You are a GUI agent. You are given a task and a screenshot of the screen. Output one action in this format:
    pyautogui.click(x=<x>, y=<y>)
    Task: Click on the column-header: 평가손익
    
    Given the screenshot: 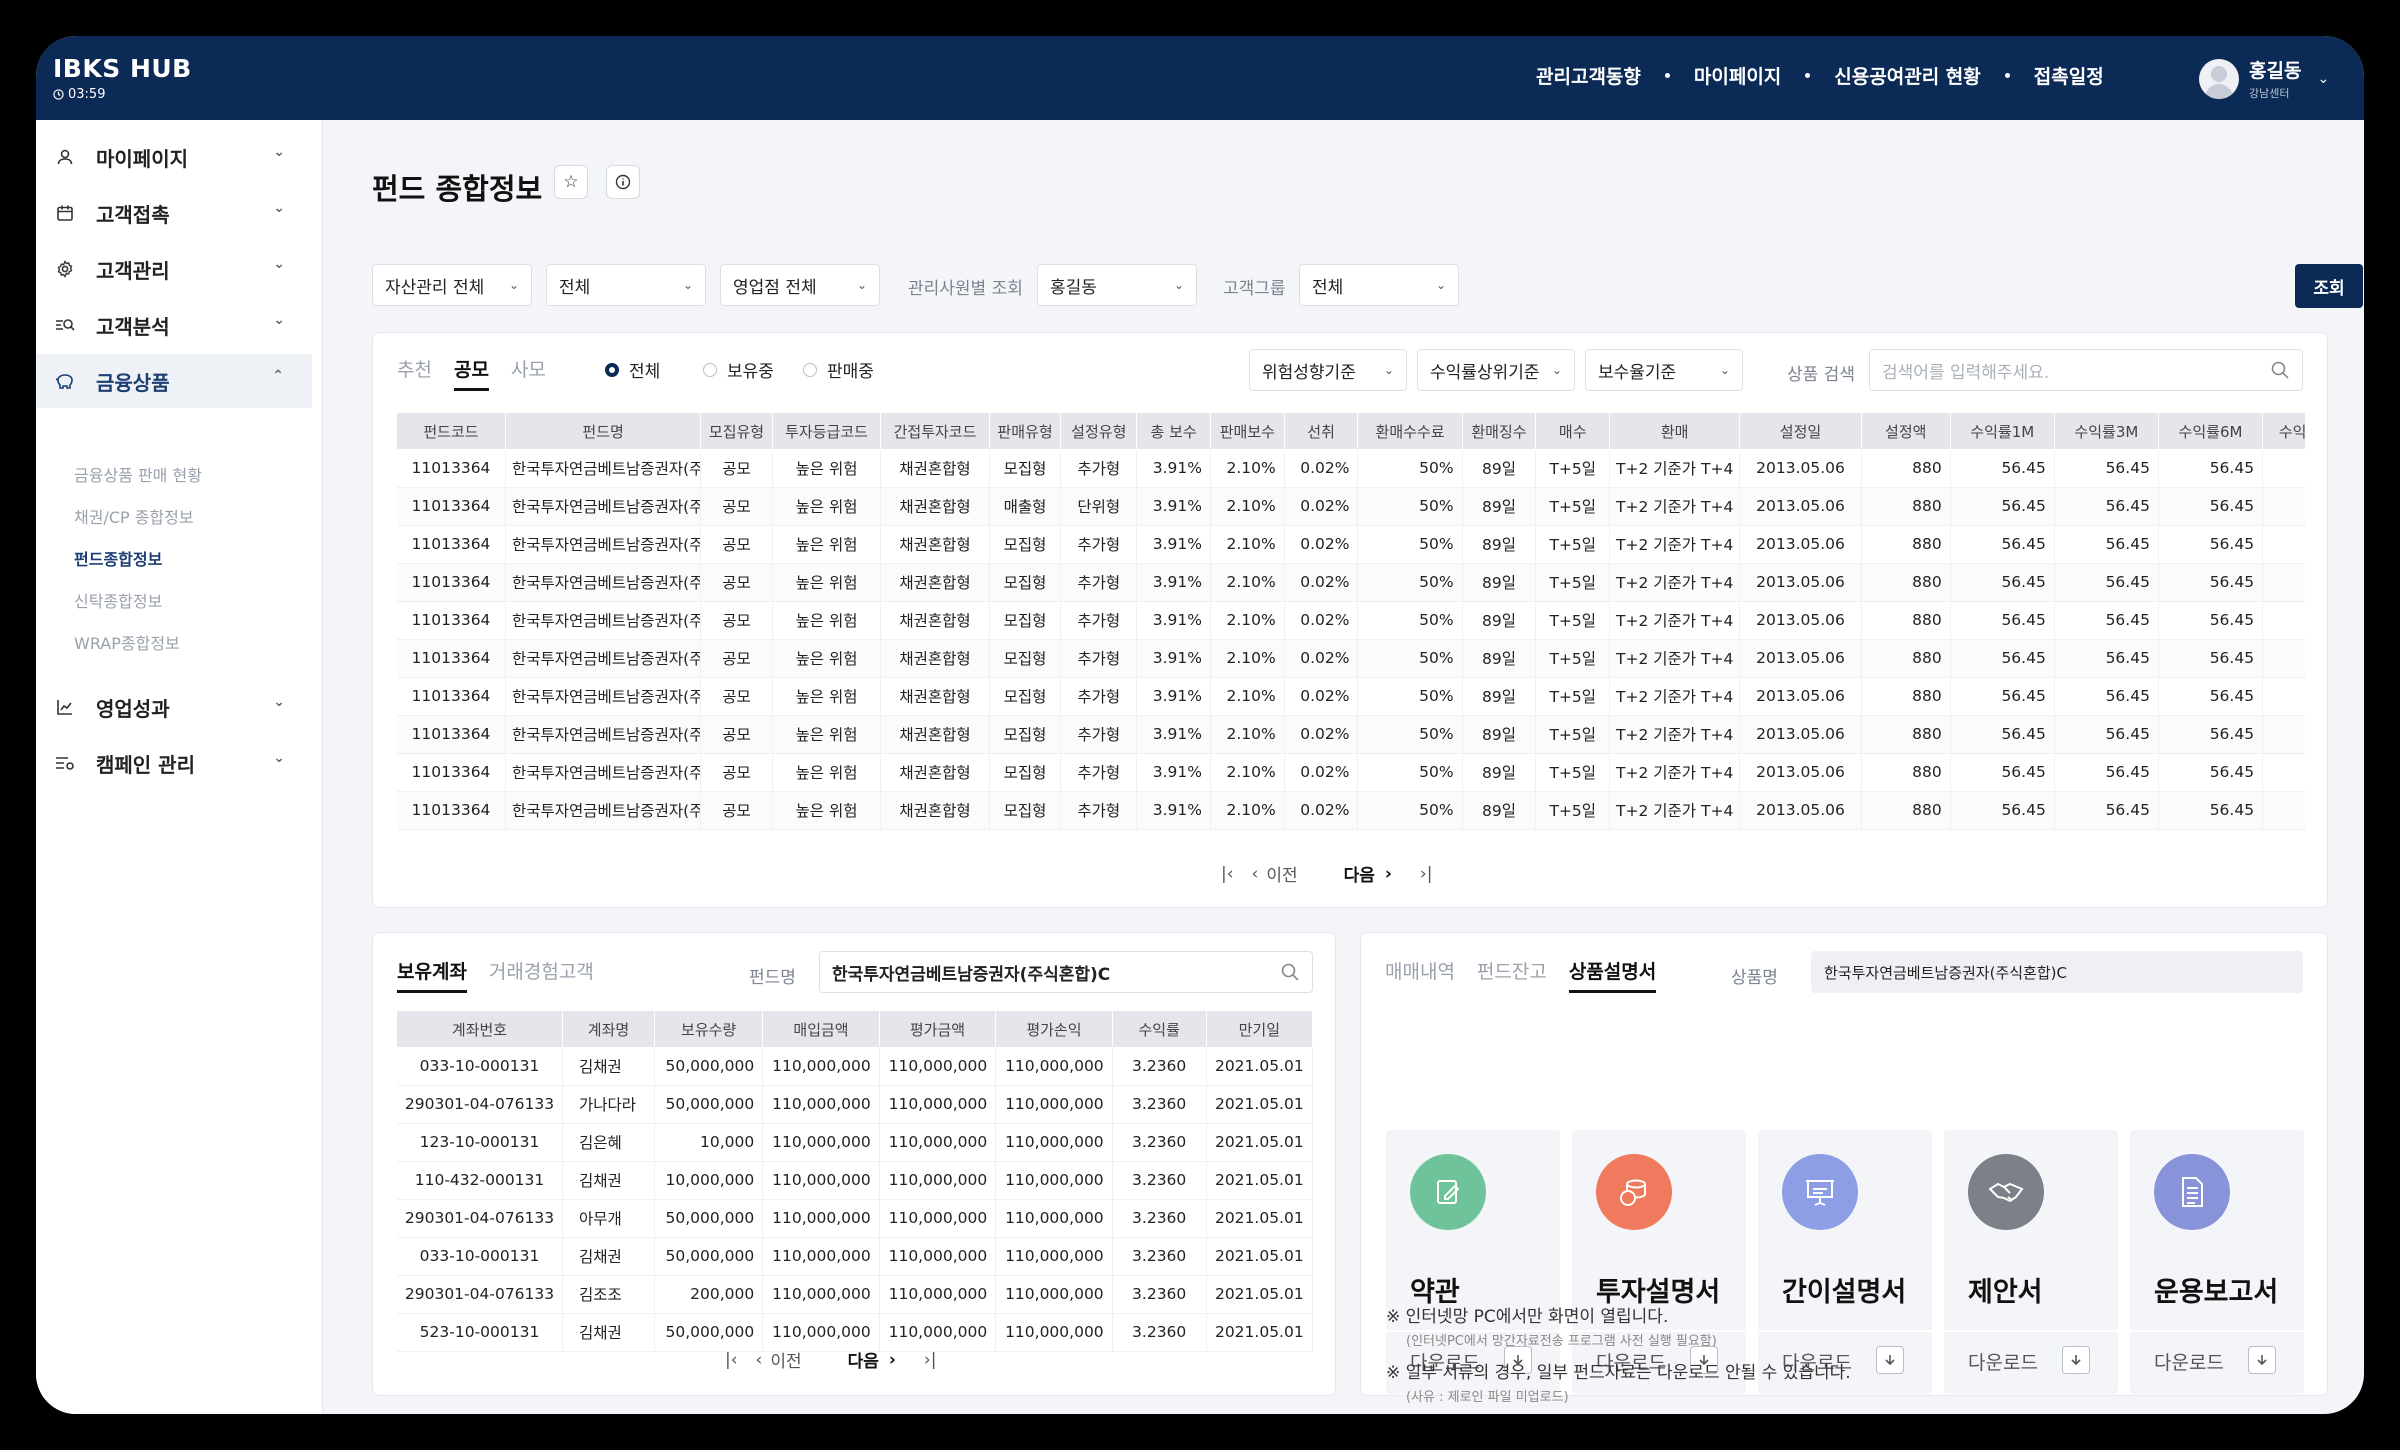 What is the action you would take?
    pyautogui.click(x=1054, y=1029)
    